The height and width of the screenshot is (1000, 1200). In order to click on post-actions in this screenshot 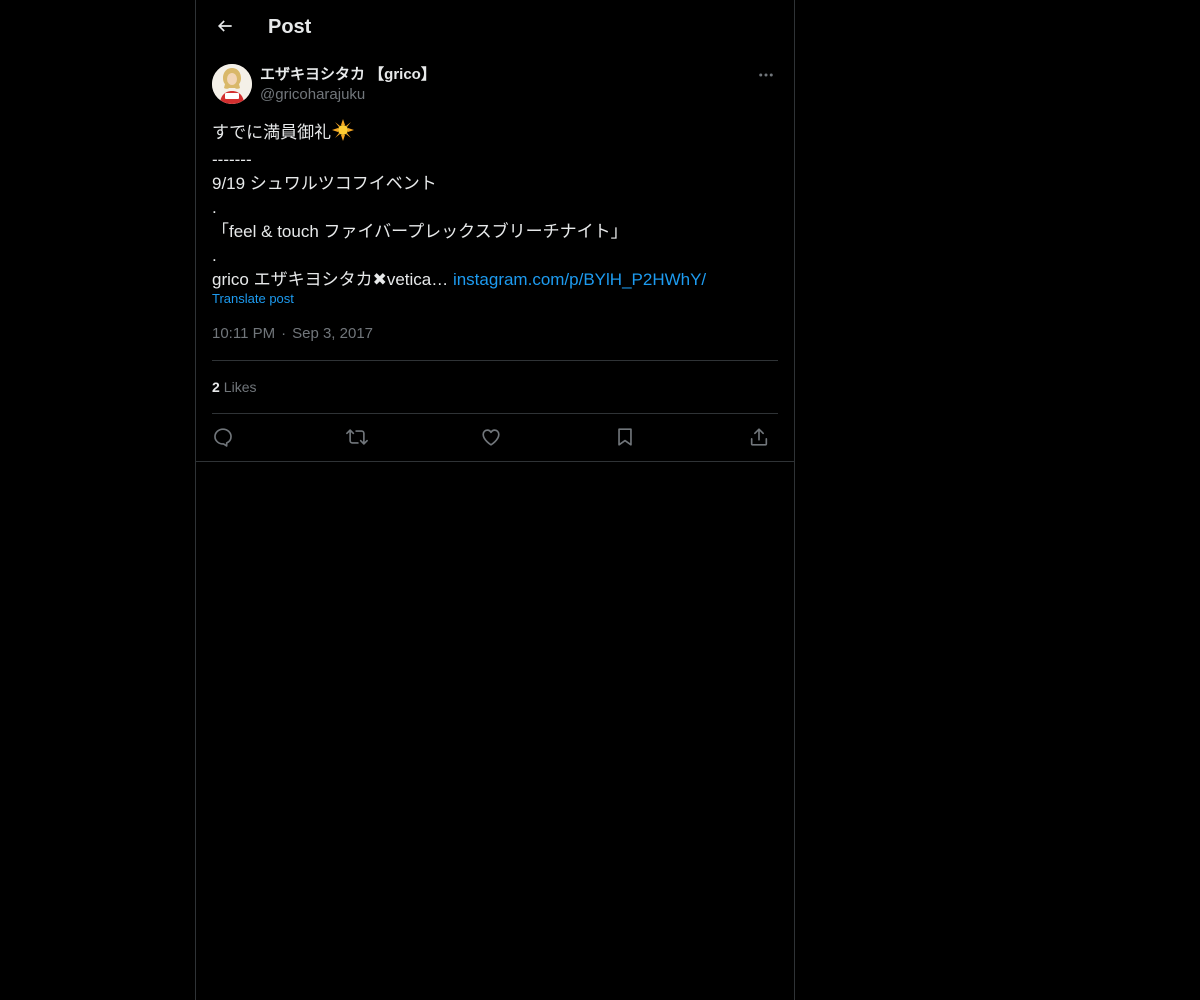, I will do `click(495, 437)`.